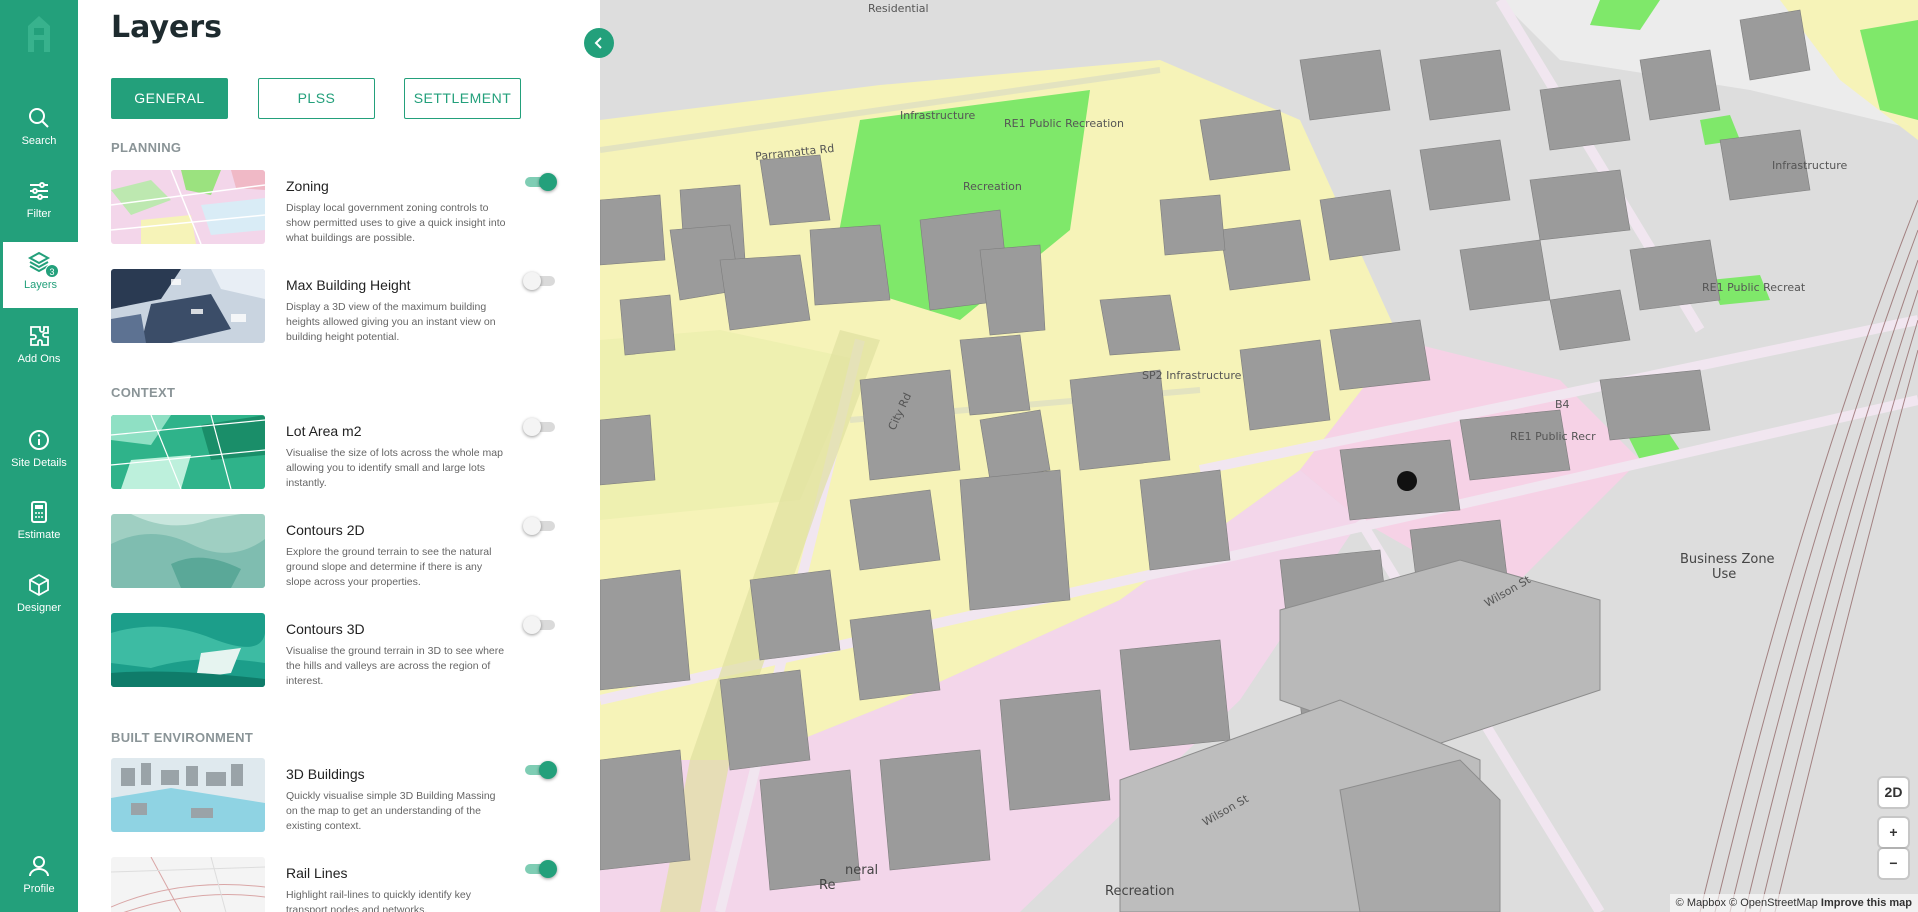 This screenshot has width=1918, height=912. Describe the element at coordinates (541, 625) in the screenshot. I see `contours-3d-toggle` at that location.